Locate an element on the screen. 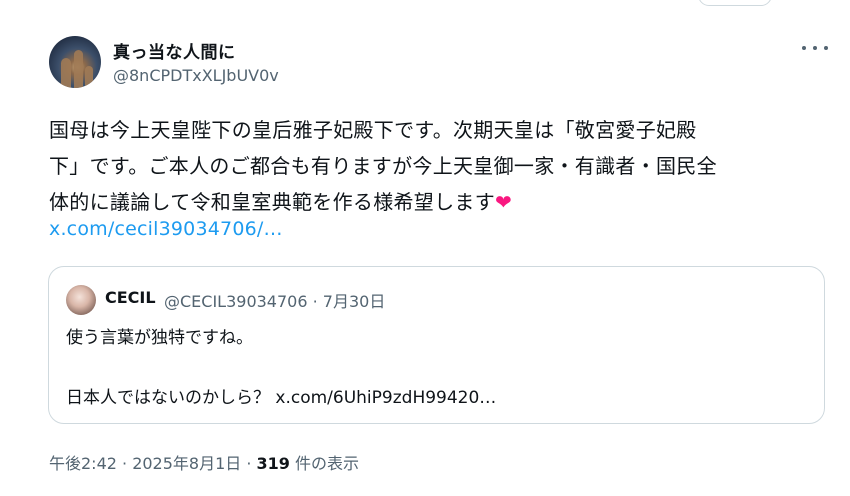 The height and width of the screenshot is (496, 850). views-count: 319 is located at coordinates (273, 463).